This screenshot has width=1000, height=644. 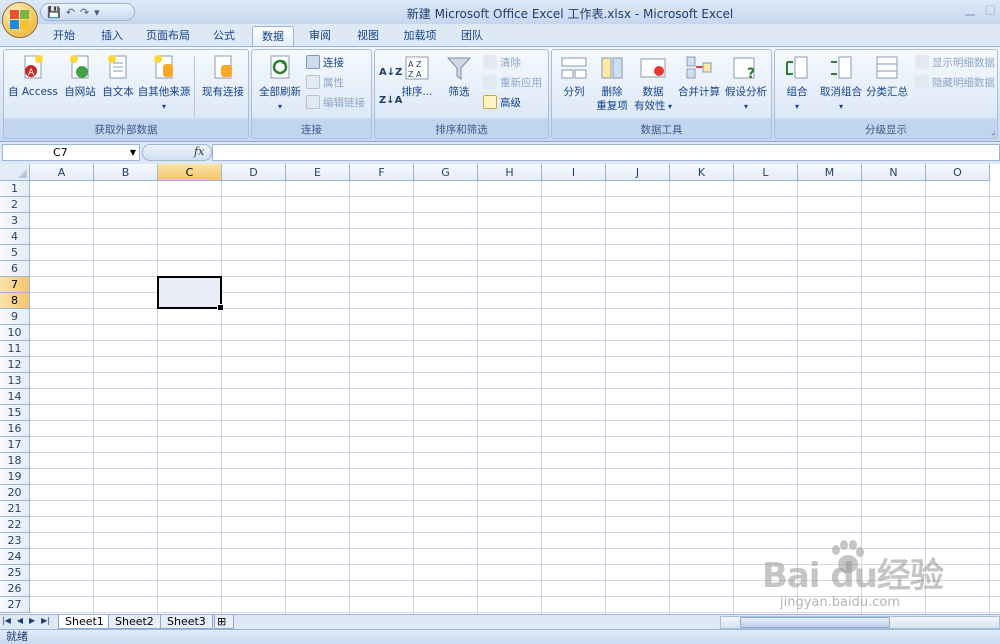 I want to click on column-header: H, so click(x=510, y=172).